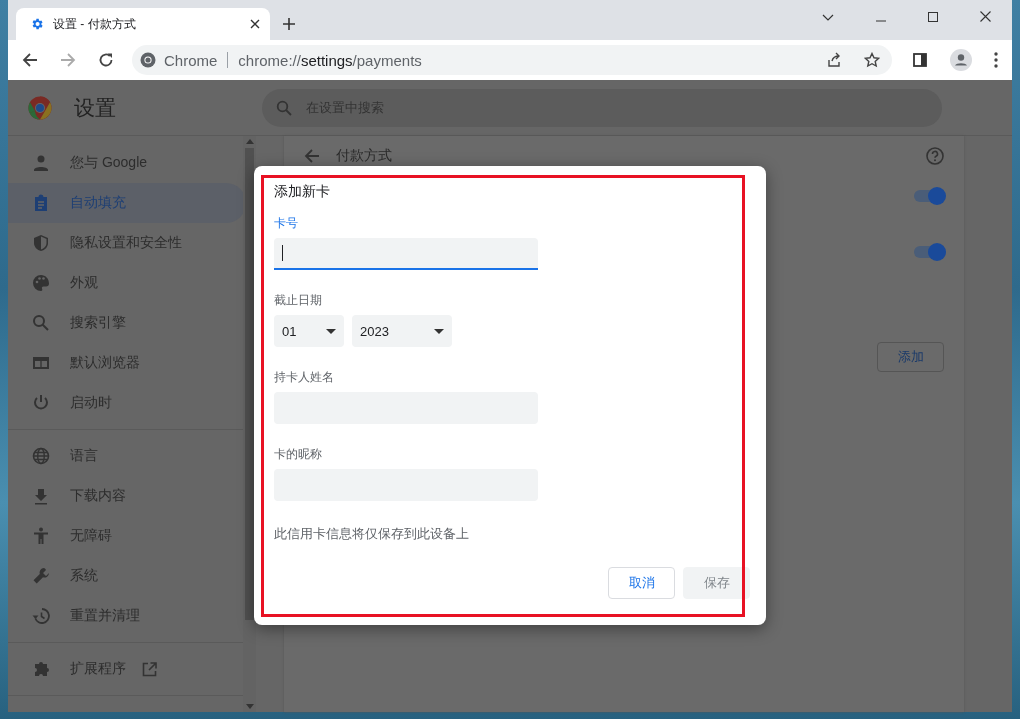 This screenshot has height=719, width=1020. I want to click on scrollbar-thumb, so click(249, 384).